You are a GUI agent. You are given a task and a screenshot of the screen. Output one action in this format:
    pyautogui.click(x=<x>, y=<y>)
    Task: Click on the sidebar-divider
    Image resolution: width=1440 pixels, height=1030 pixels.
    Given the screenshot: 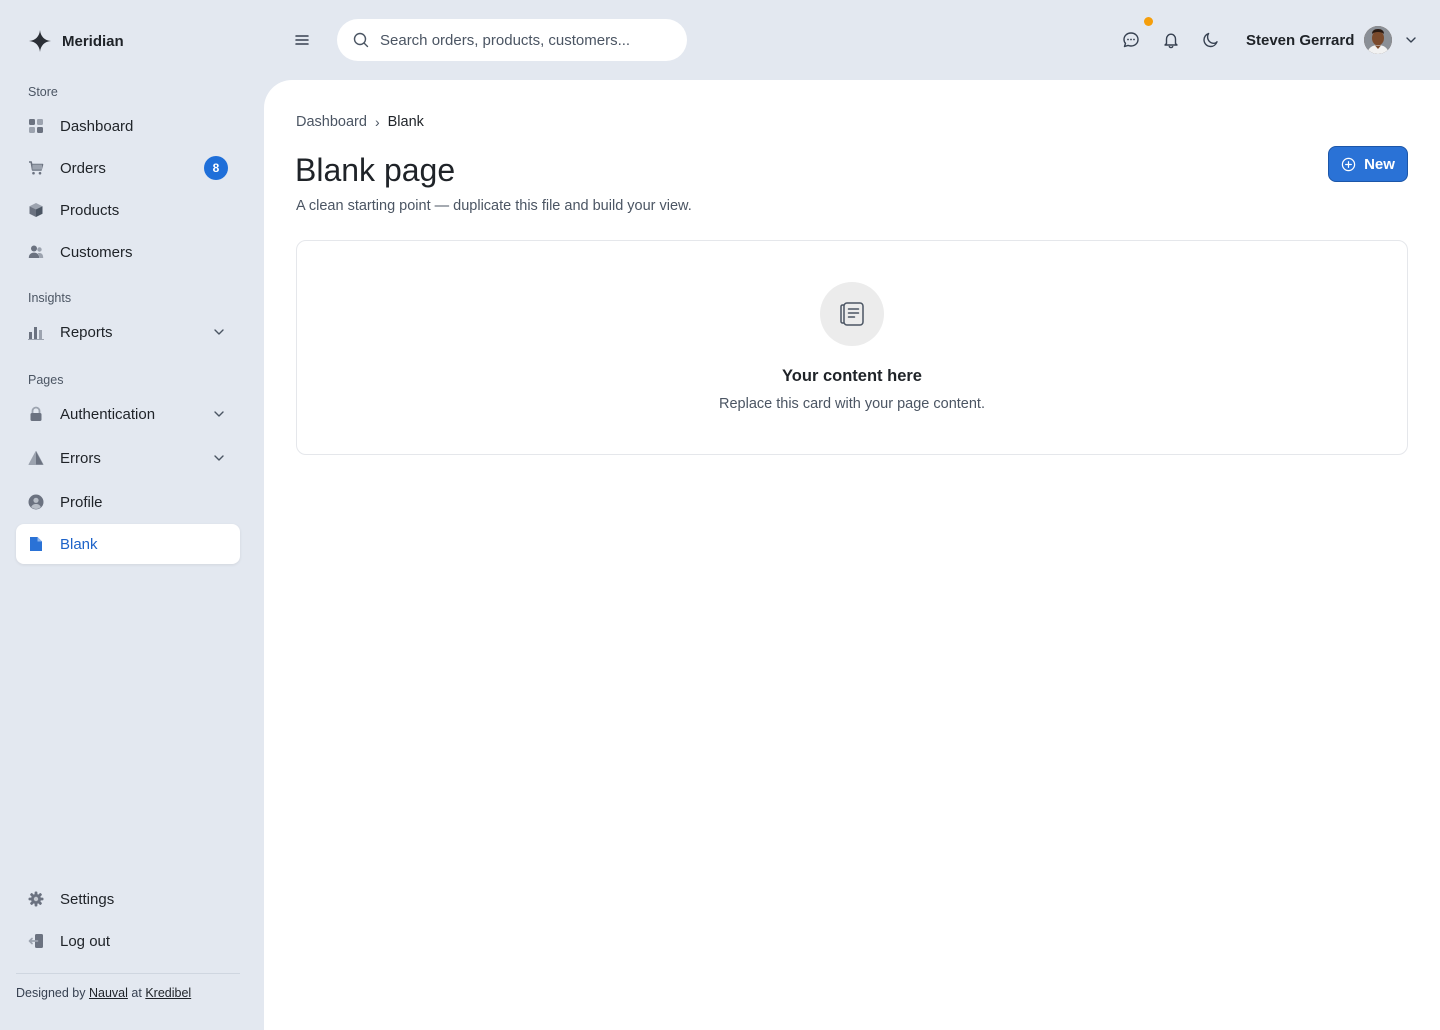 What is the action you would take?
    pyautogui.click(x=128, y=973)
    